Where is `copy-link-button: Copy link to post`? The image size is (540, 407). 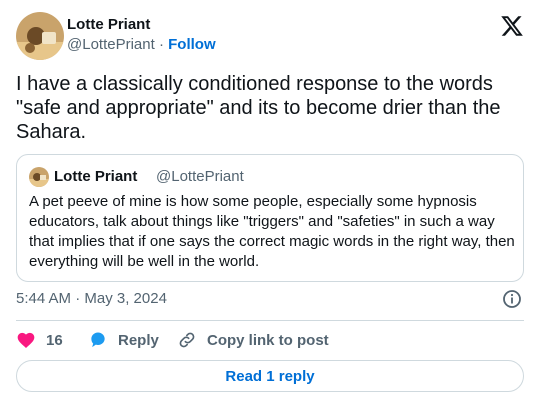
copy-link-button: Copy link to post is located at coordinates (253, 340).